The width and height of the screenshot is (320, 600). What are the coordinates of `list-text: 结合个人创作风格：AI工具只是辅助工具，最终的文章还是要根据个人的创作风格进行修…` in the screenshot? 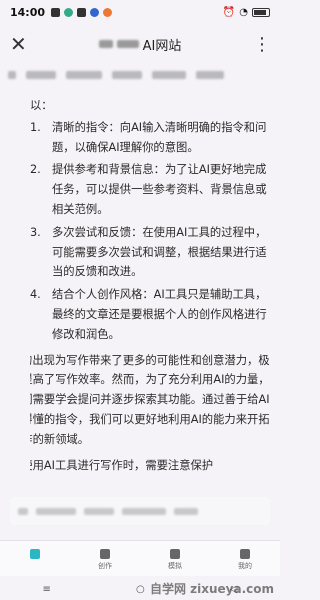 It's located at (159, 314).